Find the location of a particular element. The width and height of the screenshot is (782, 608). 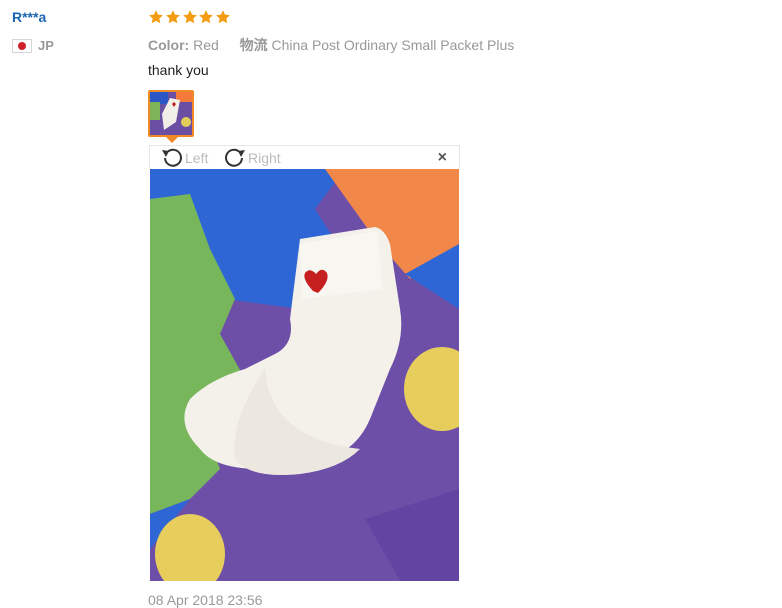

color-label: Color: is located at coordinates (169, 45).